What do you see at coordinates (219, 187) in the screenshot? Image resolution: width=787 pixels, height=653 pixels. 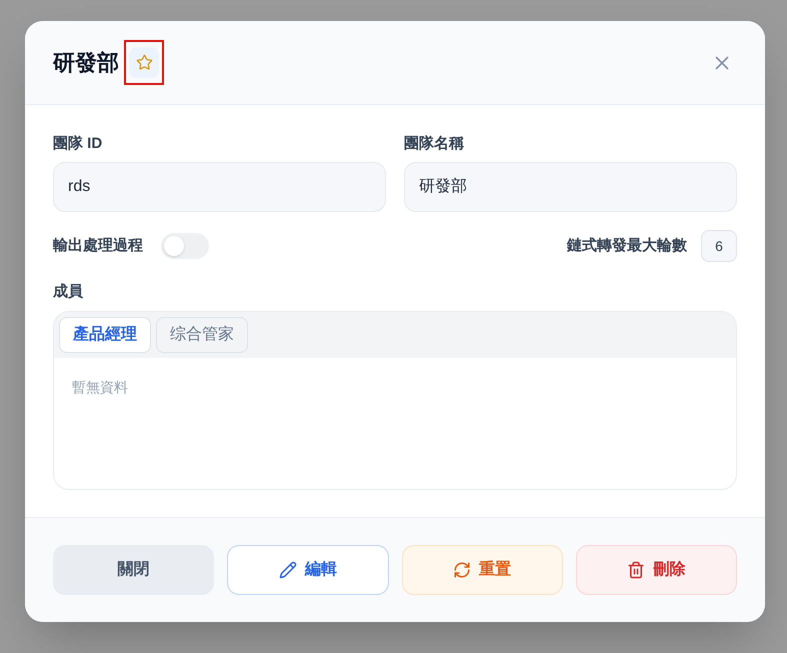 I see `text-field: rds` at bounding box center [219, 187].